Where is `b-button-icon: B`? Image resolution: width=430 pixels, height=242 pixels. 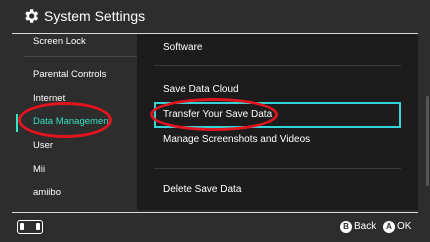 b-button-icon: B is located at coordinates (346, 227).